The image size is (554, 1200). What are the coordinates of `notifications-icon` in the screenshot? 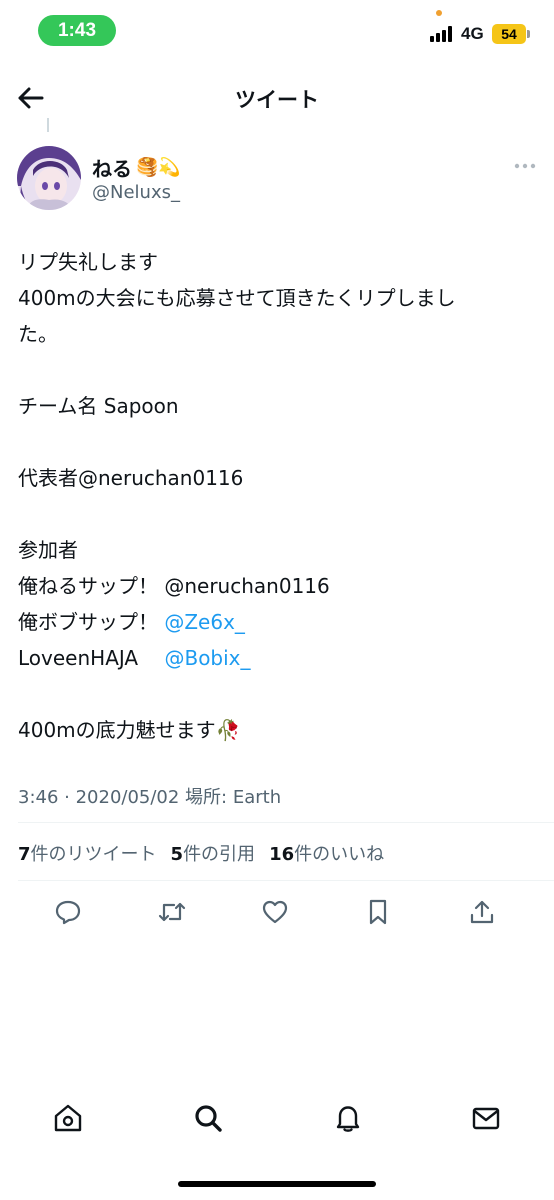 It's located at (348, 1119).